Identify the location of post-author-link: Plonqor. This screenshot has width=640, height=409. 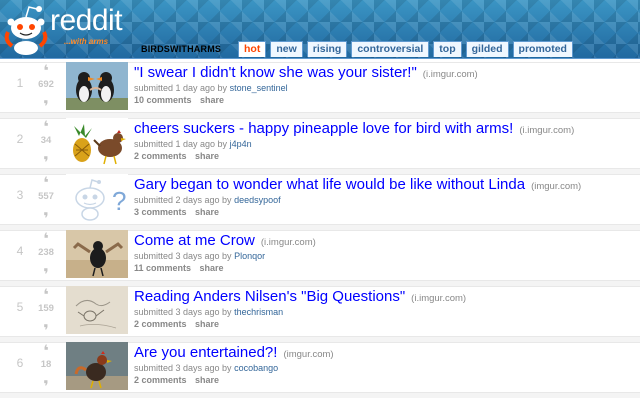
(249, 256).